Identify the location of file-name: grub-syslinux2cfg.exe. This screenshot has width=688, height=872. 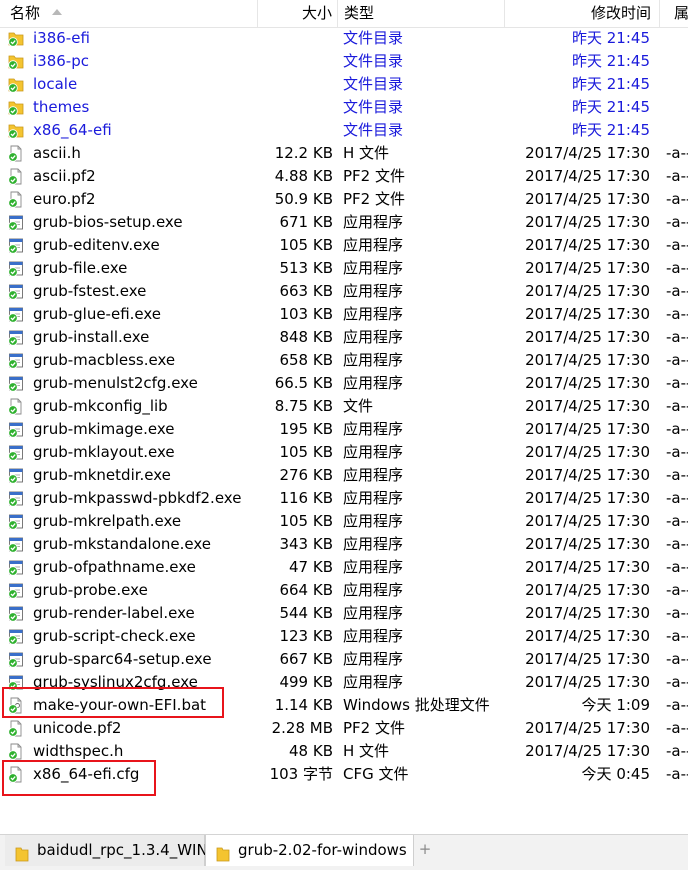
(115, 682).